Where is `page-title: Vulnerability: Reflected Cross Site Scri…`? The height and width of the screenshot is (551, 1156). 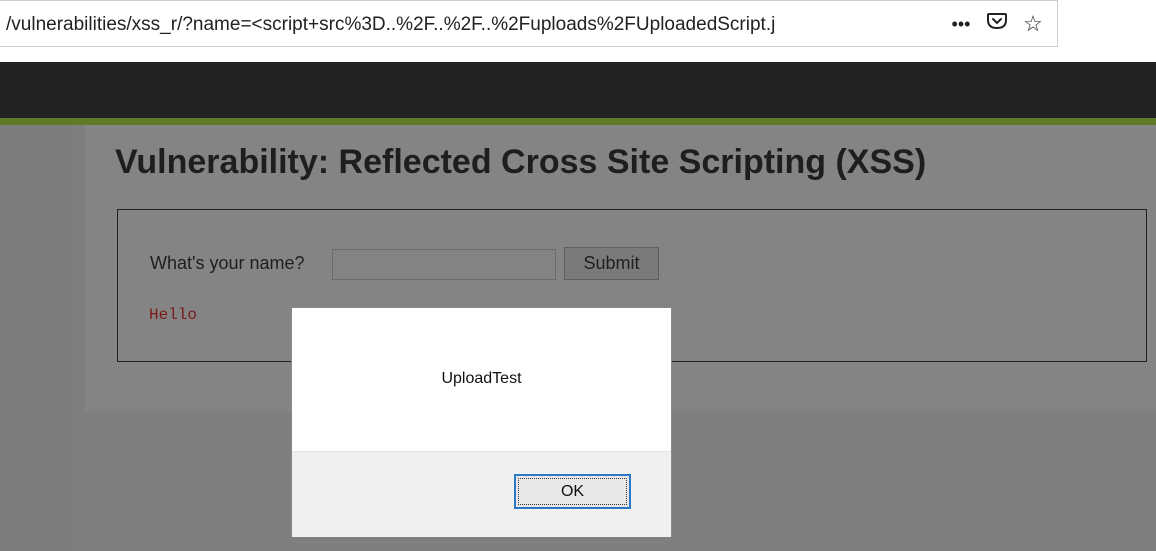 page-title: Vulnerability: Reflected Cross Site Scri… is located at coordinates (521, 162).